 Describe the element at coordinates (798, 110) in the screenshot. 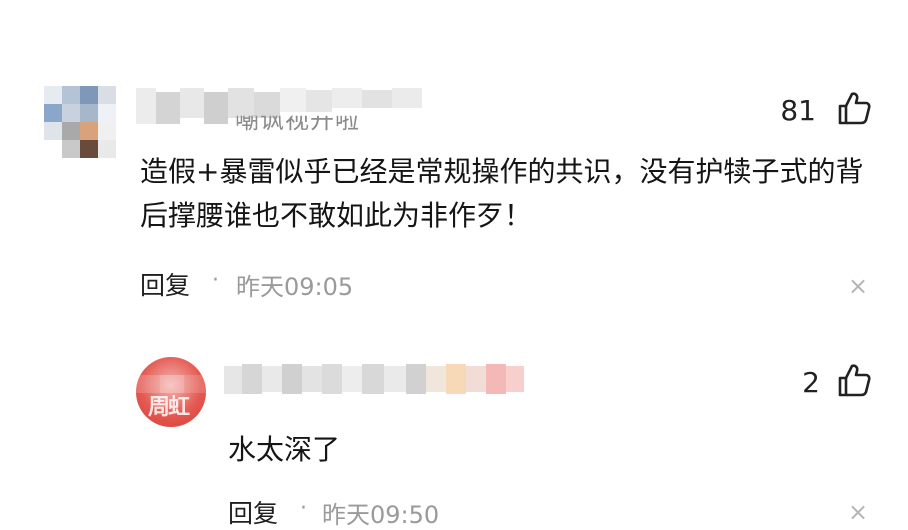

I see `like-count: 81` at that location.